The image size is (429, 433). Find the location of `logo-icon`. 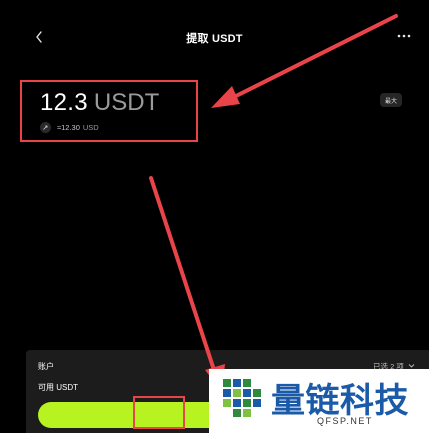

logo-icon is located at coordinates (244, 402).